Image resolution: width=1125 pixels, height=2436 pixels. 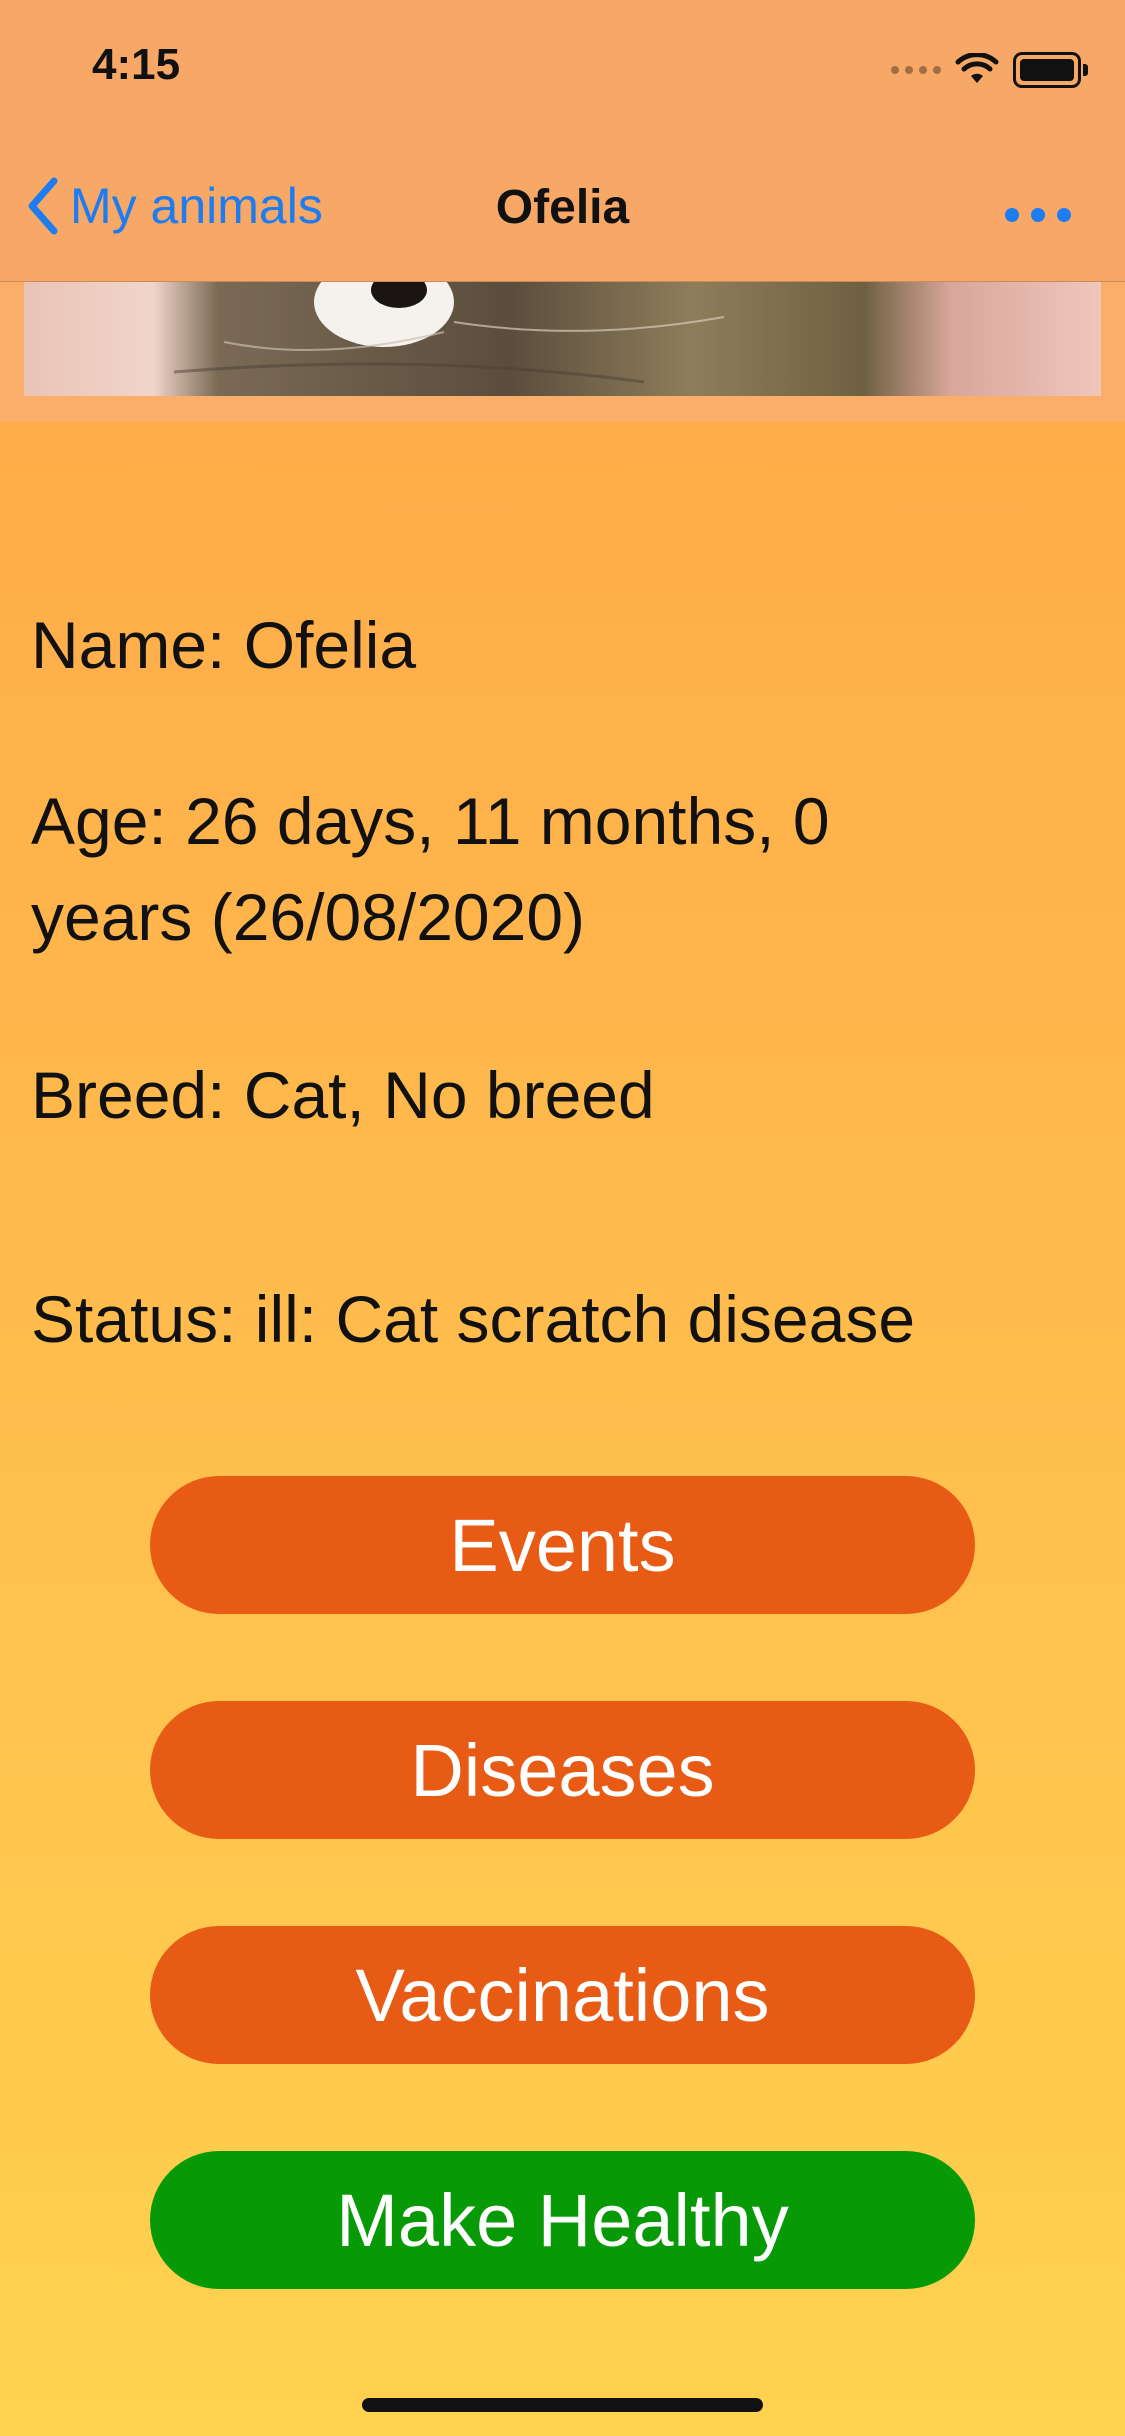 What do you see at coordinates (562, 207) in the screenshot?
I see `page-title: Ofelia` at bounding box center [562, 207].